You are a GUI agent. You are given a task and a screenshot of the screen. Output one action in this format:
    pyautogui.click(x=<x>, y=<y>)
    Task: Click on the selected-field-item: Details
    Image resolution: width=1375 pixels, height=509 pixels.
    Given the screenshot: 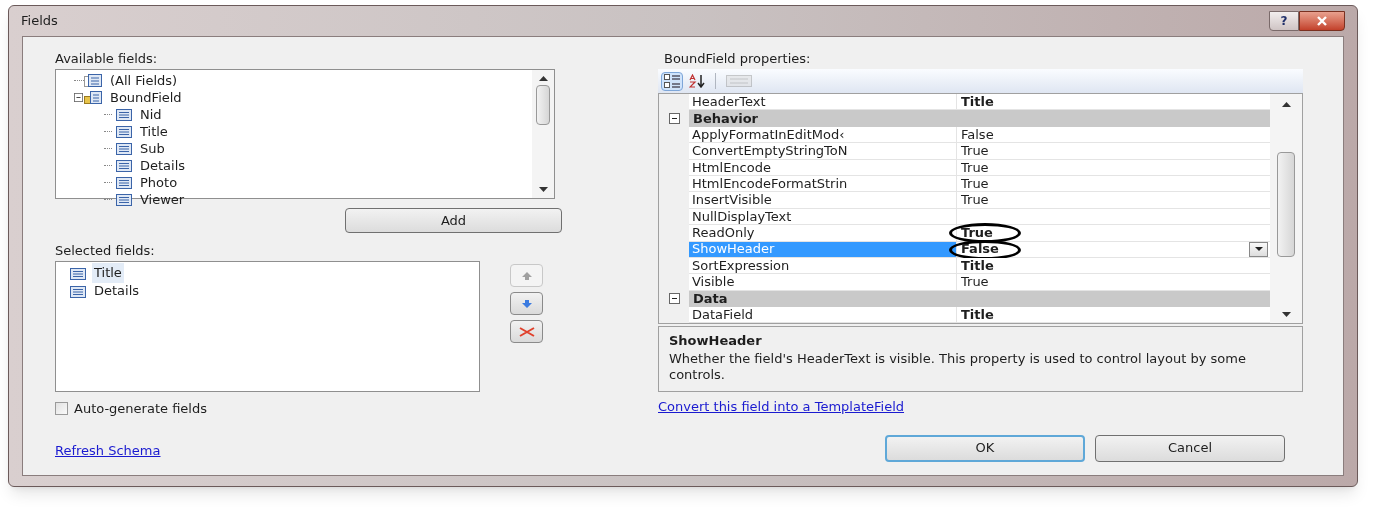 What is the action you would take?
    pyautogui.click(x=117, y=291)
    